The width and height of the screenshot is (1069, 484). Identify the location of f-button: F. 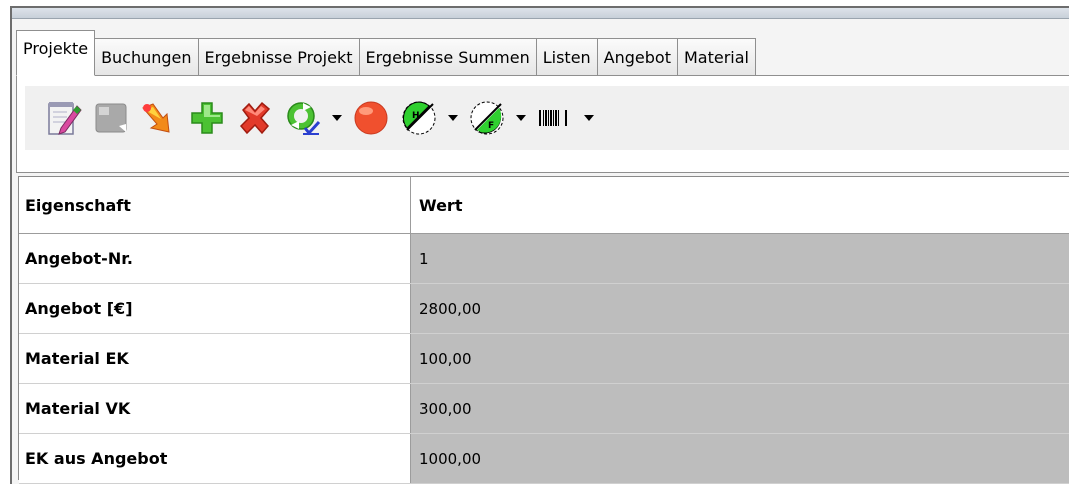
(487, 118).